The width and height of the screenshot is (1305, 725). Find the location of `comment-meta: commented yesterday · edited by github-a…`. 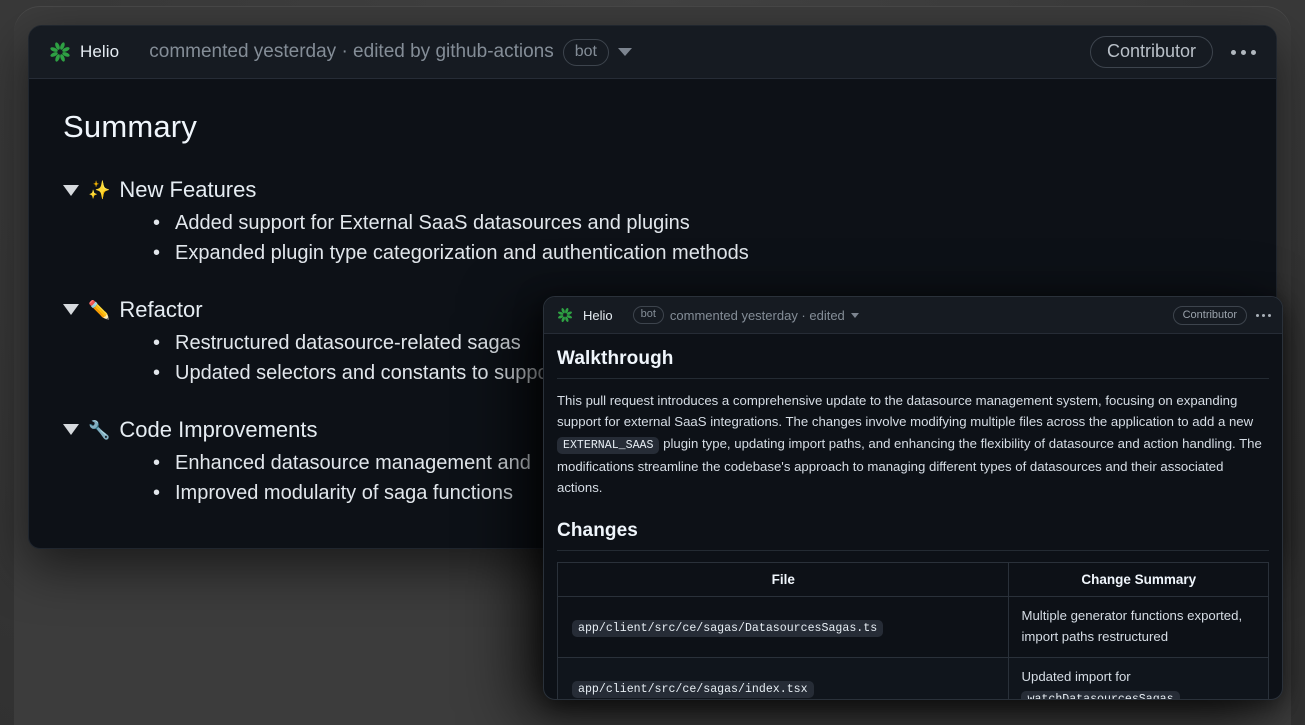

comment-meta: commented yesterday · edited by github-a… is located at coordinates (612, 52).